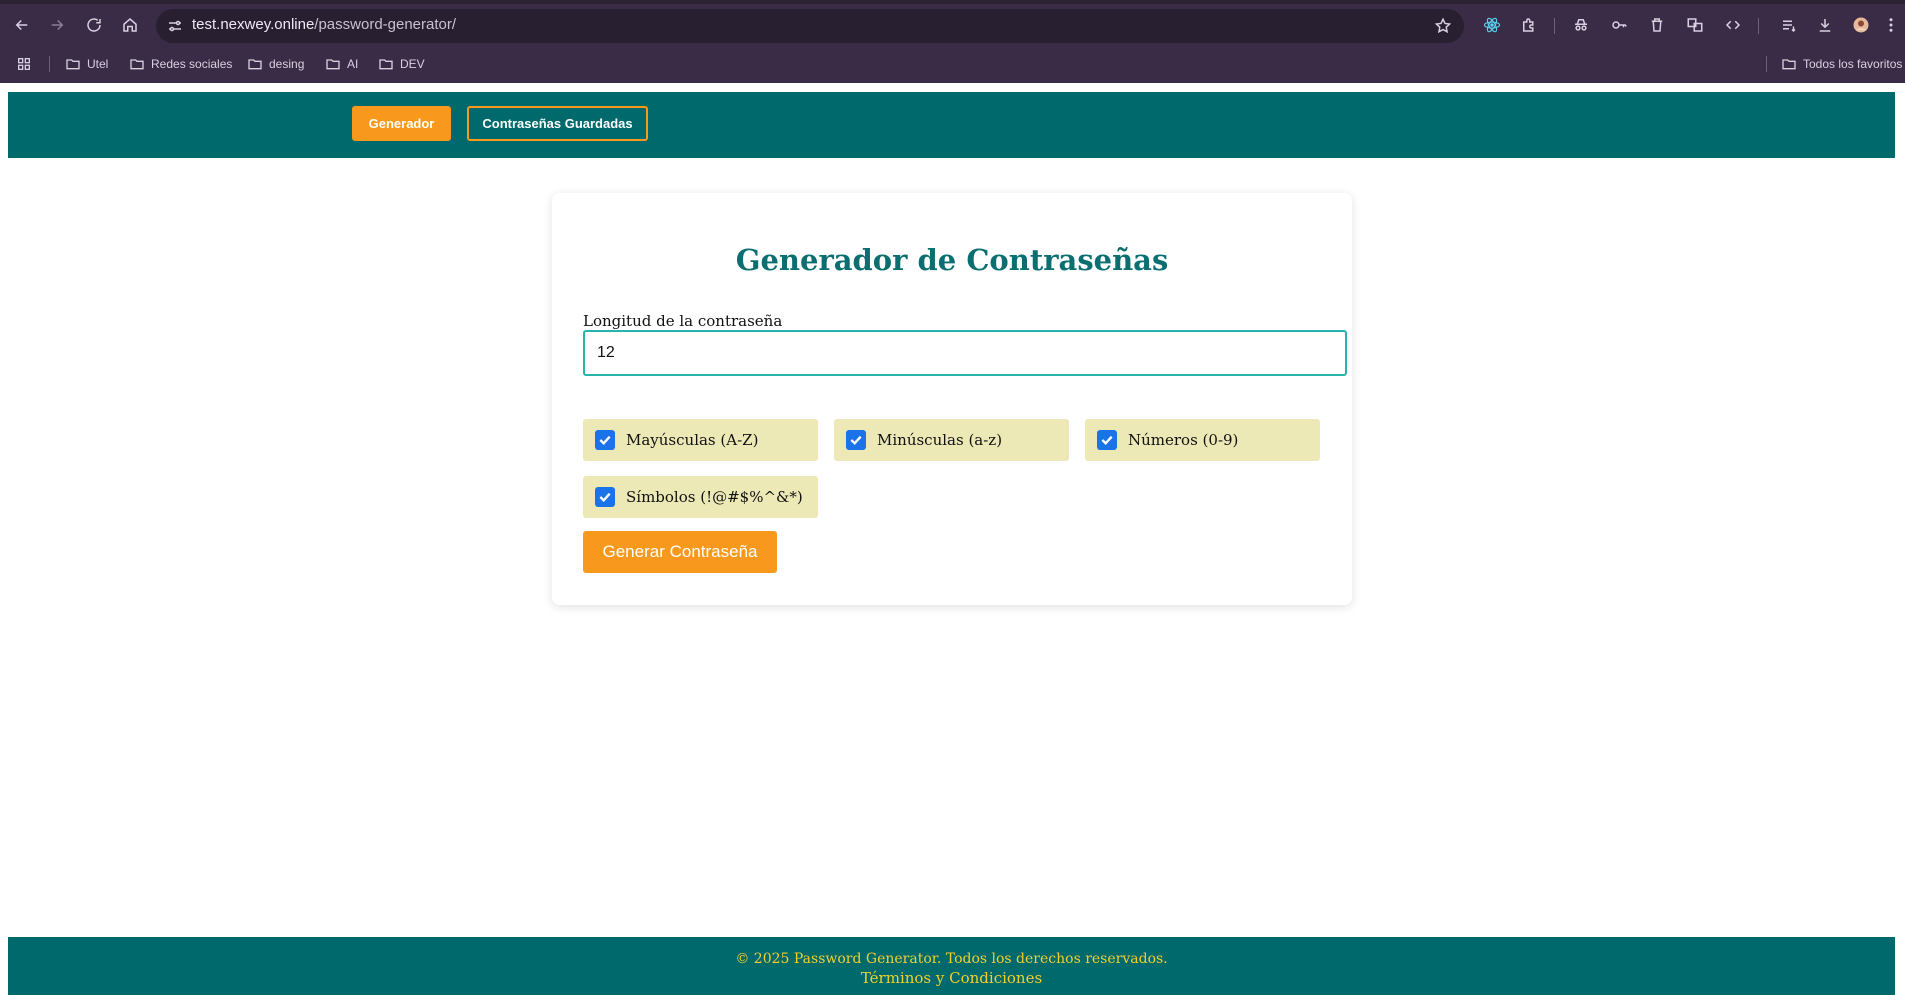  I want to click on terms-link: Términos y Condiciones, so click(951, 978).